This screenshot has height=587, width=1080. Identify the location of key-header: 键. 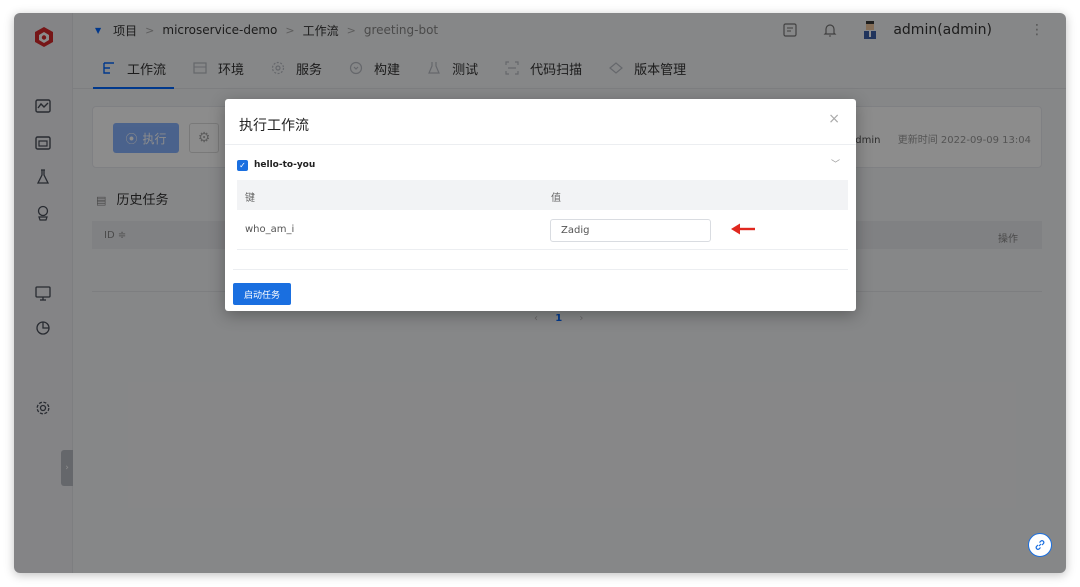
(250, 198).